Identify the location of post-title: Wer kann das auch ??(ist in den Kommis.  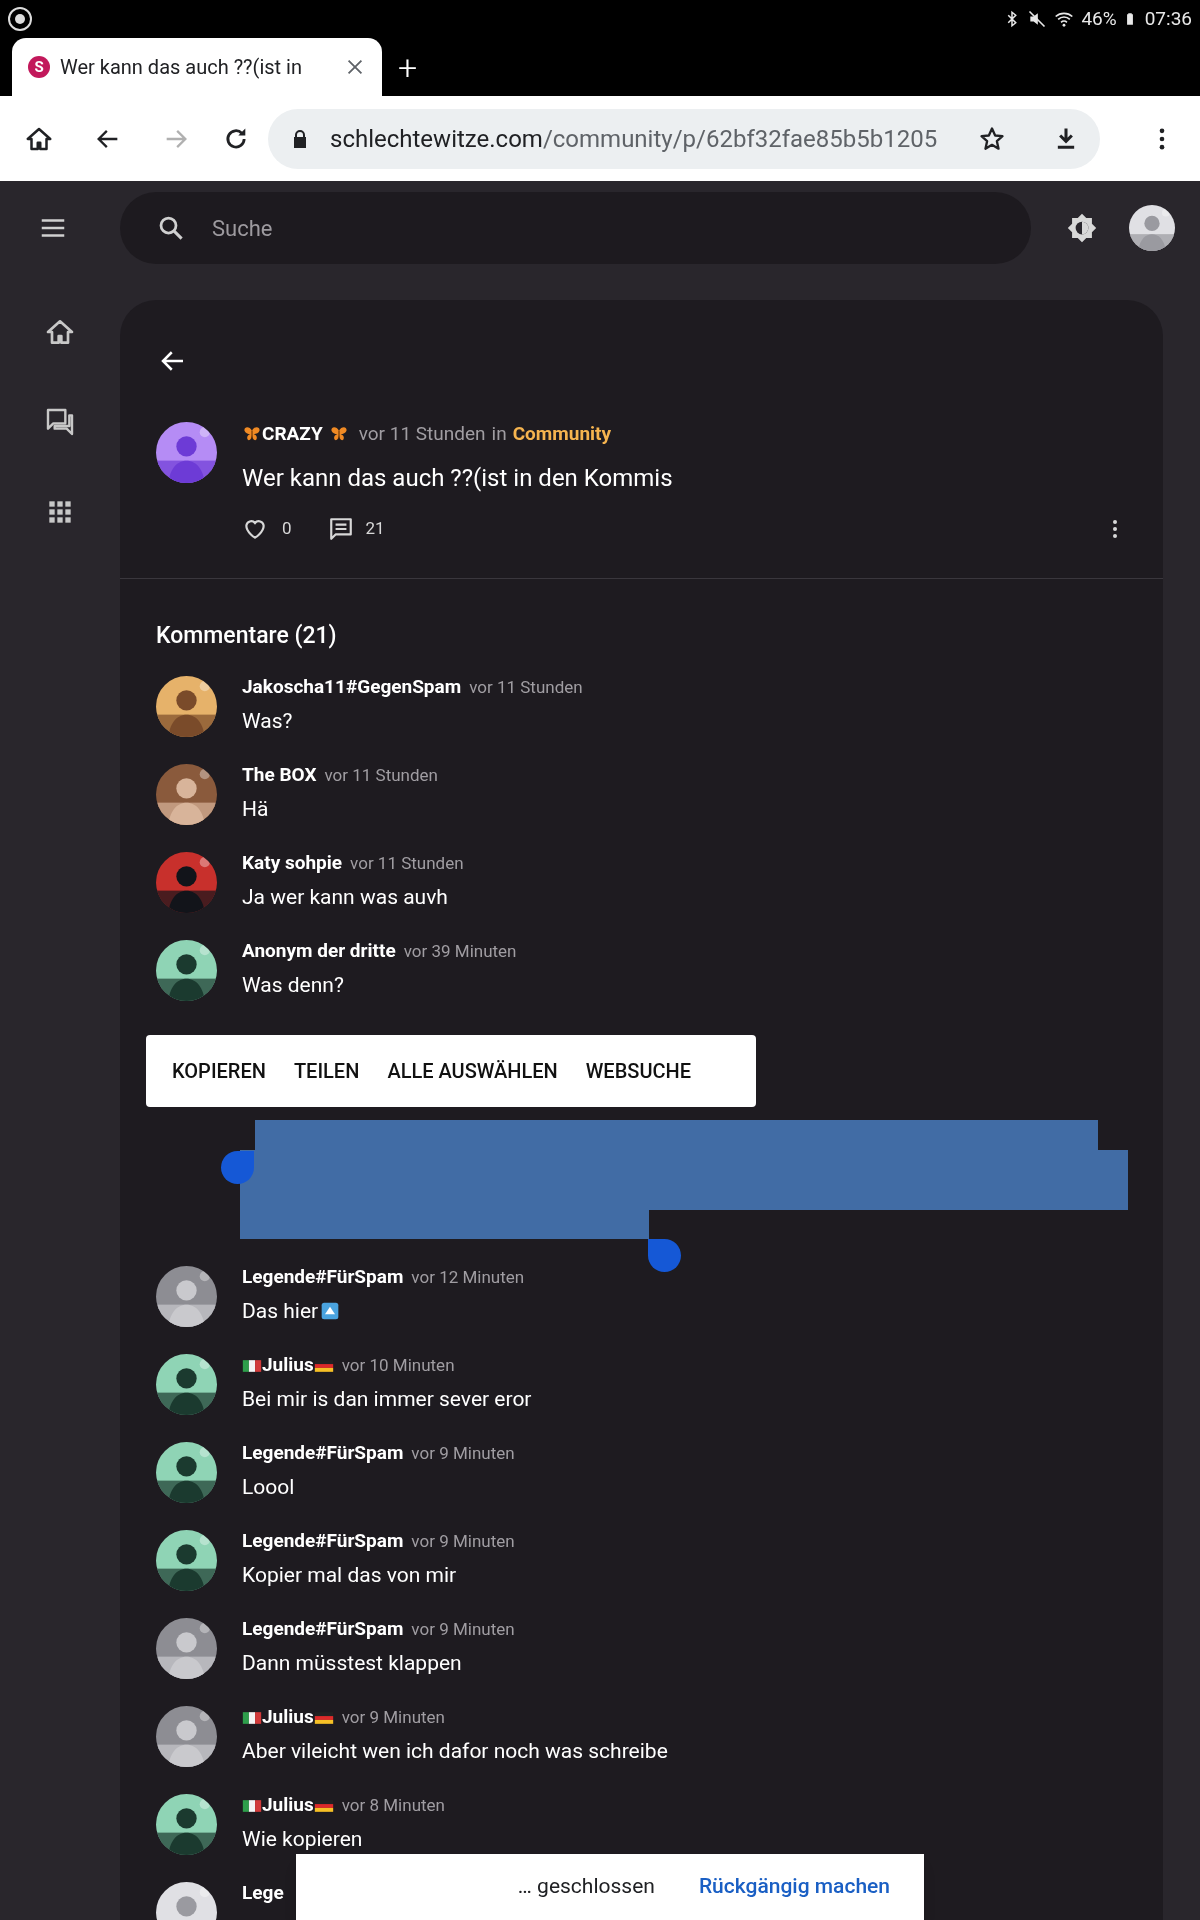
(458, 478).